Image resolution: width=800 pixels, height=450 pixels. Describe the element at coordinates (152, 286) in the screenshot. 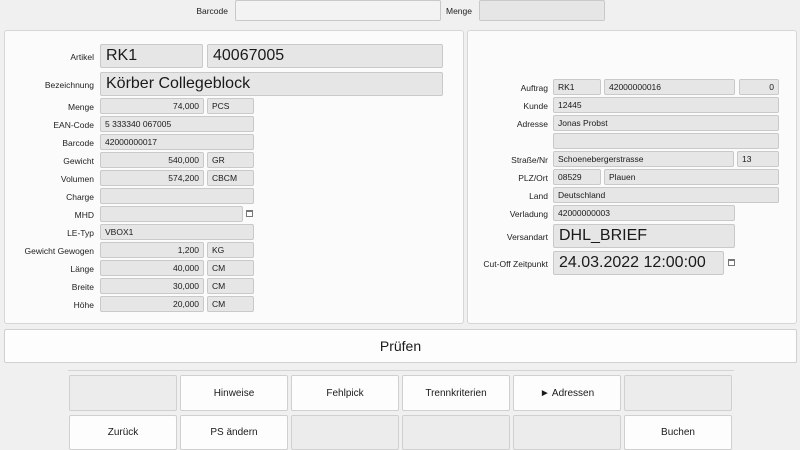

I see `breite-value-field: 30,000` at that location.